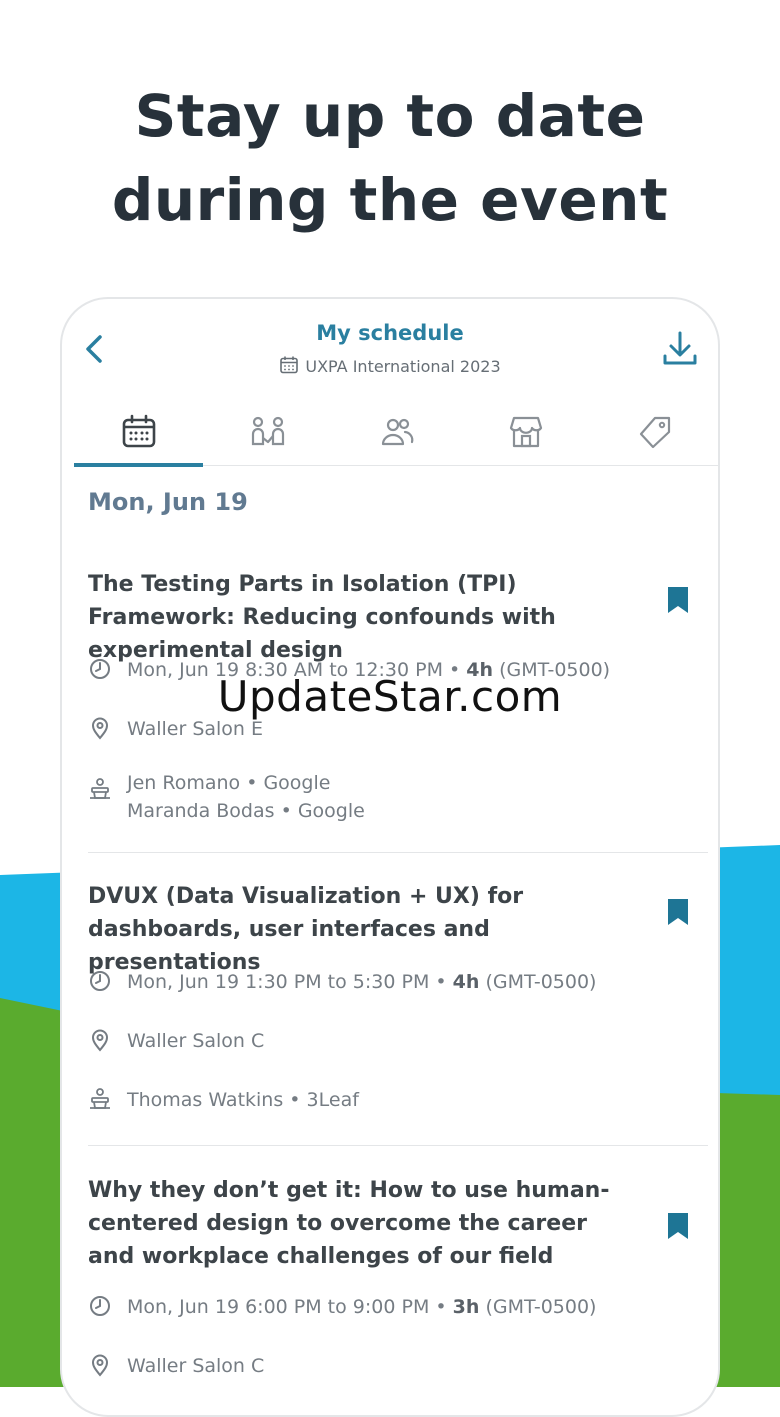  Describe the element at coordinates (390, 349) in the screenshot. I see `app-header: My schedule UXPA International 2023` at that location.